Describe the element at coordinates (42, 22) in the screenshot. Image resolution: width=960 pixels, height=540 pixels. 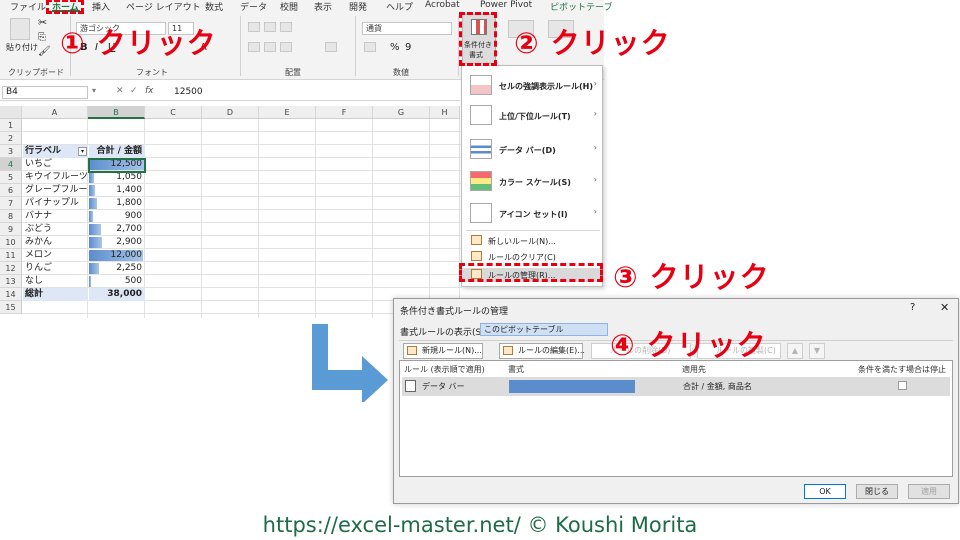
I see `cut-icon: ✂` at that location.